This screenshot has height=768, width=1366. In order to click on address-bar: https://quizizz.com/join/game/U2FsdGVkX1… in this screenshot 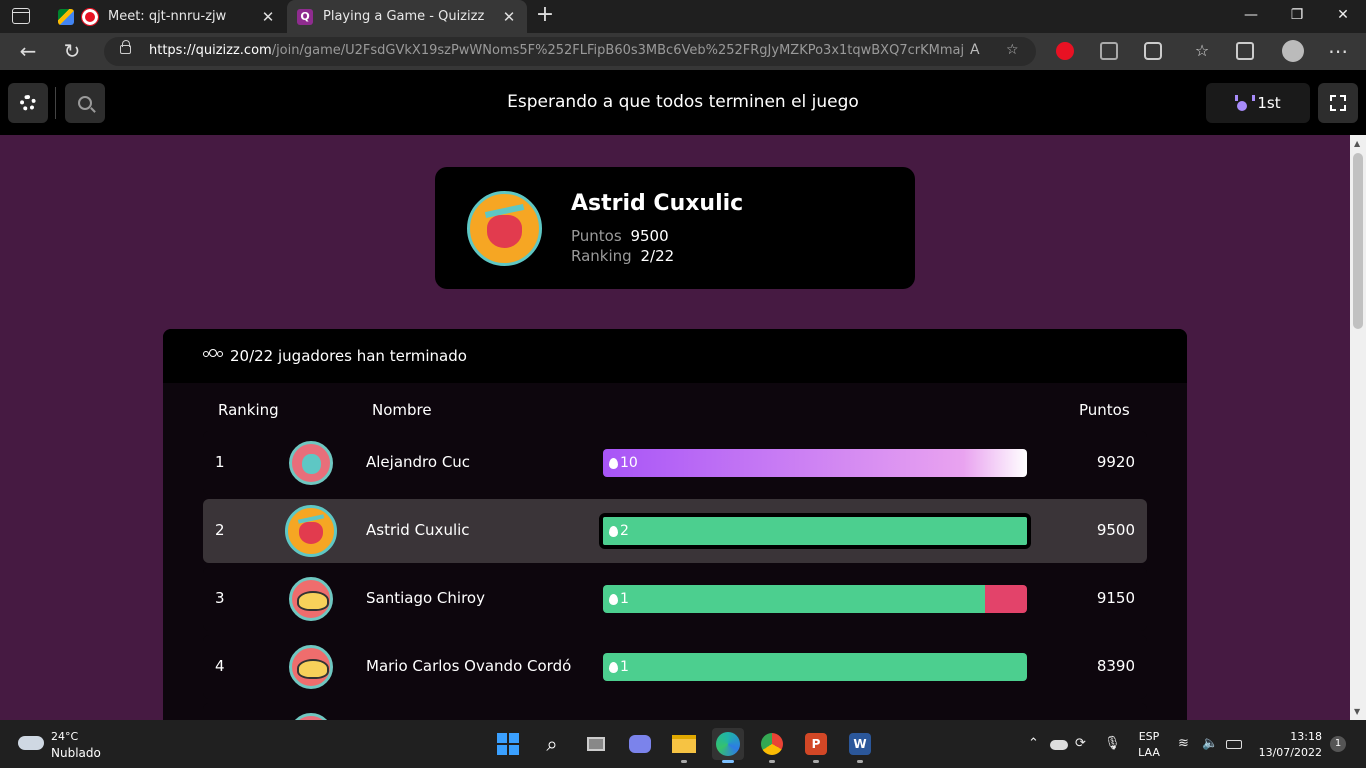, I will do `click(570, 51)`.